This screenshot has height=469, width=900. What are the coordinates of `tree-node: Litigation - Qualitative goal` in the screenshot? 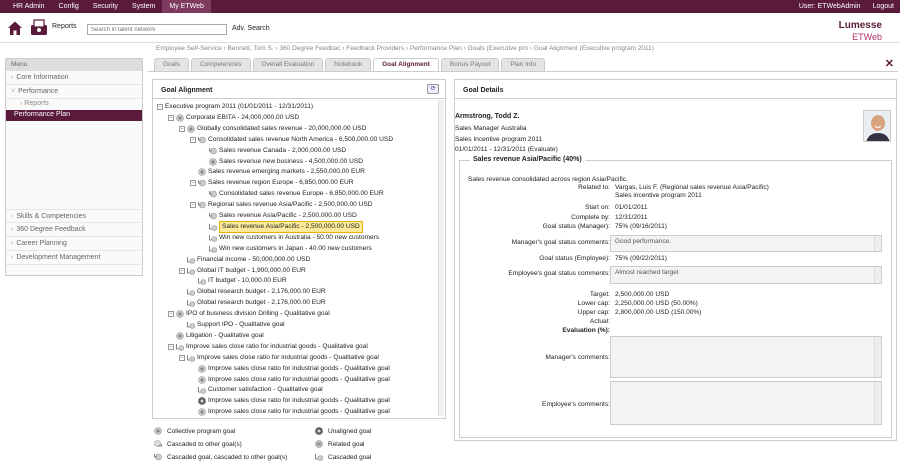 It's located at (216, 336).